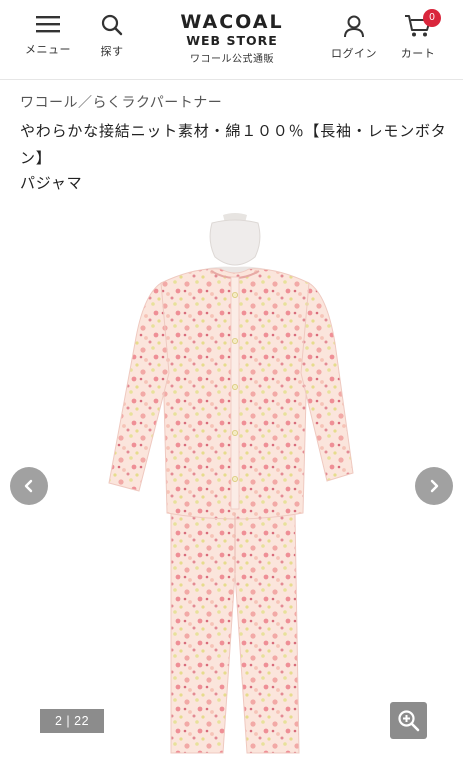 This screenshot has height=764, width=463. What do you see at coordinates (232, 22) in the screenshot?
I see `logo-brand: WACOAL` at bounding box center [232, 22].